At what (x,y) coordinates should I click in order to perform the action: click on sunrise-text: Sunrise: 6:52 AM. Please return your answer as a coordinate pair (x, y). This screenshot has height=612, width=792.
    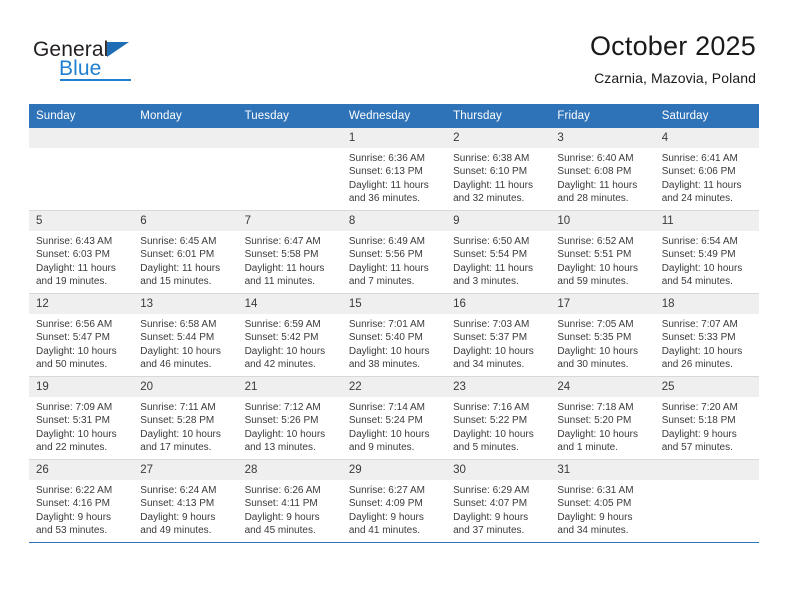
    Looking at the image, I should click on (595, 241).